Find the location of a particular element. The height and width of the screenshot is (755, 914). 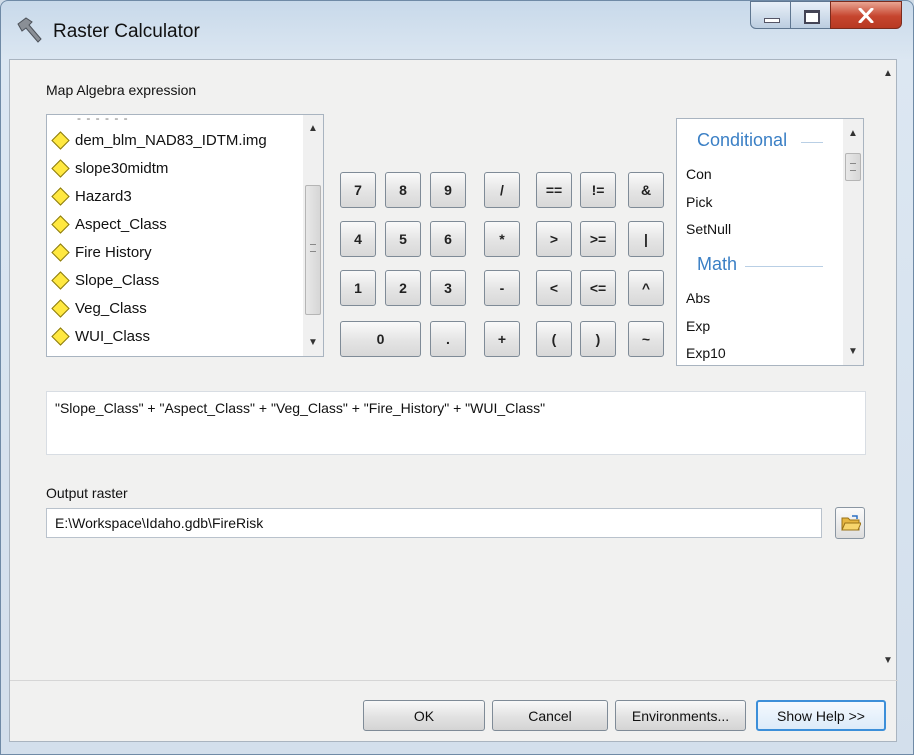

key-3: 3 is located at coordinates (448, 288).